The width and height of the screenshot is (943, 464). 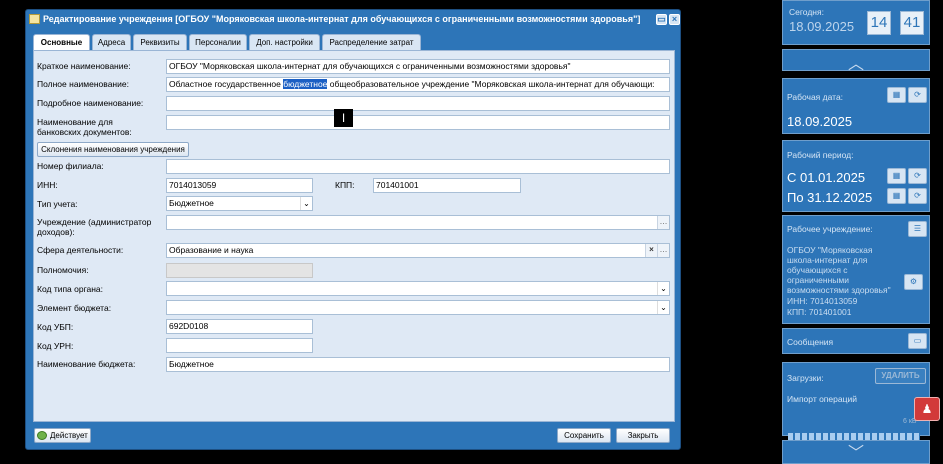 I want to click on dialog-footer: Действует Сохранить Закрыть, so click(x=353, y=437).